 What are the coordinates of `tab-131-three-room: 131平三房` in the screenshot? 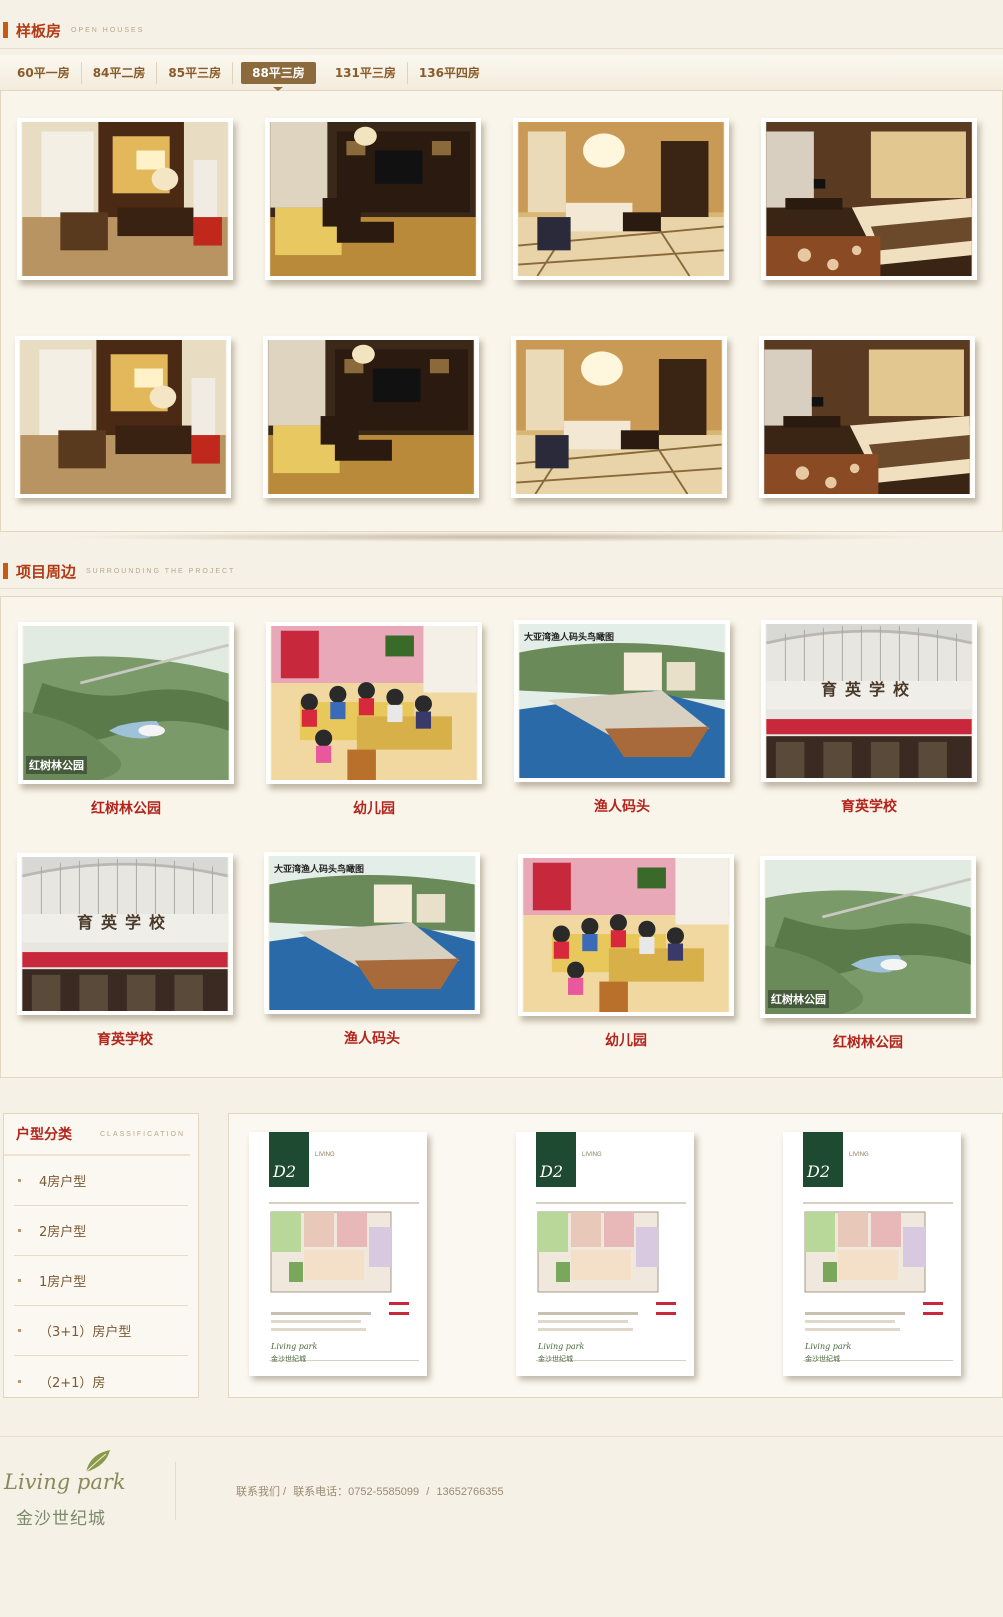 It's located at (366, 72).